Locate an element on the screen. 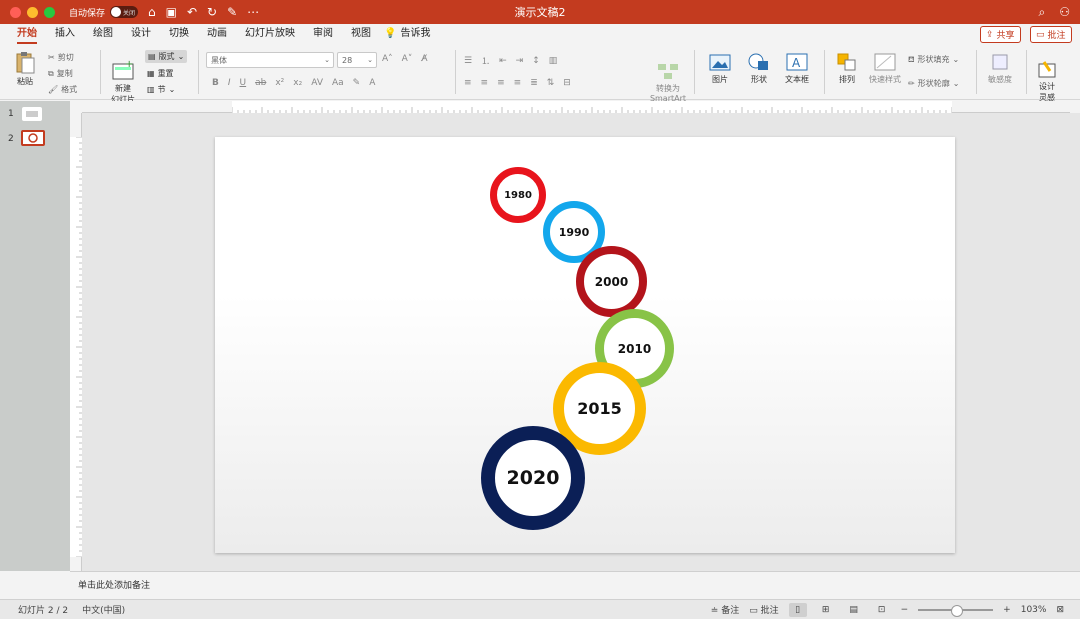  columns-icon: ▥ is located at coordinates (553, 61).